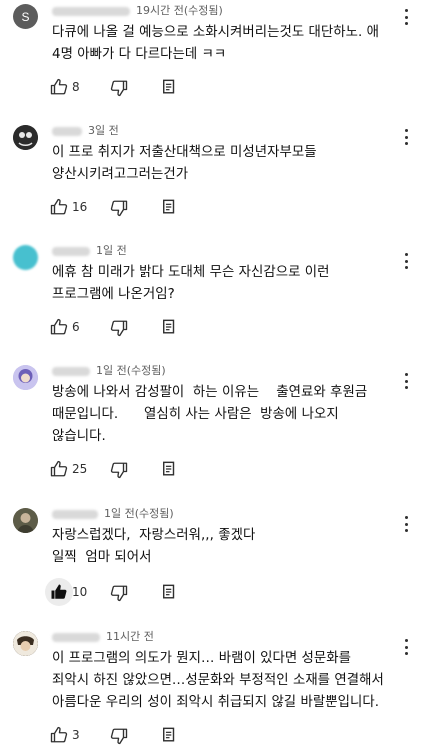  Describe the element at coordinates (184, 152) in the screenshot. I see `comment-line: 이 프로 취지가 저출산대책으로 미성년자부모들` at that location.